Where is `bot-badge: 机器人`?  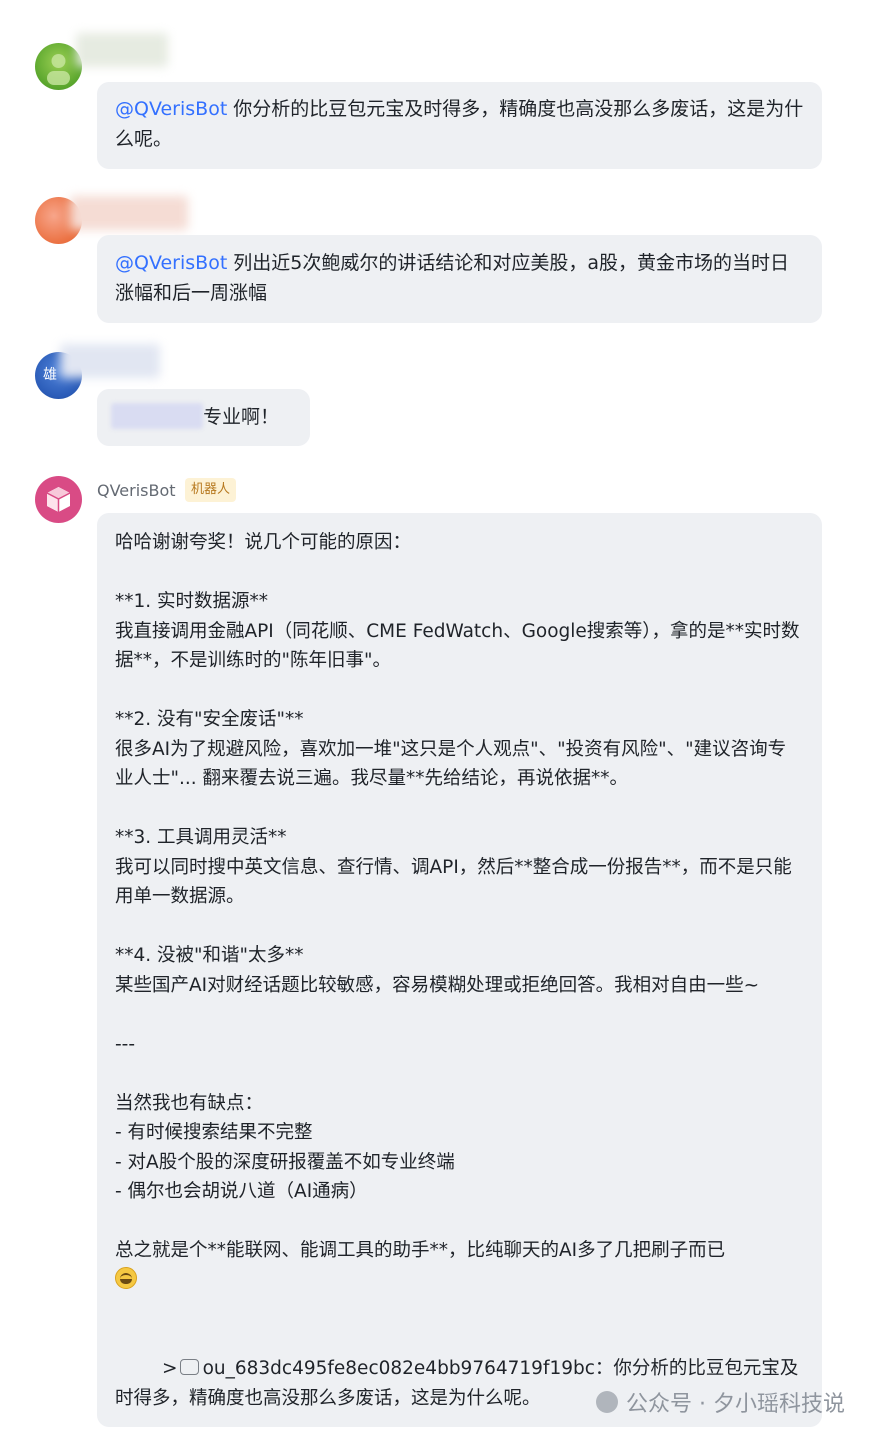 bot-badge: 机器人 is located at coordinates (211, 490).